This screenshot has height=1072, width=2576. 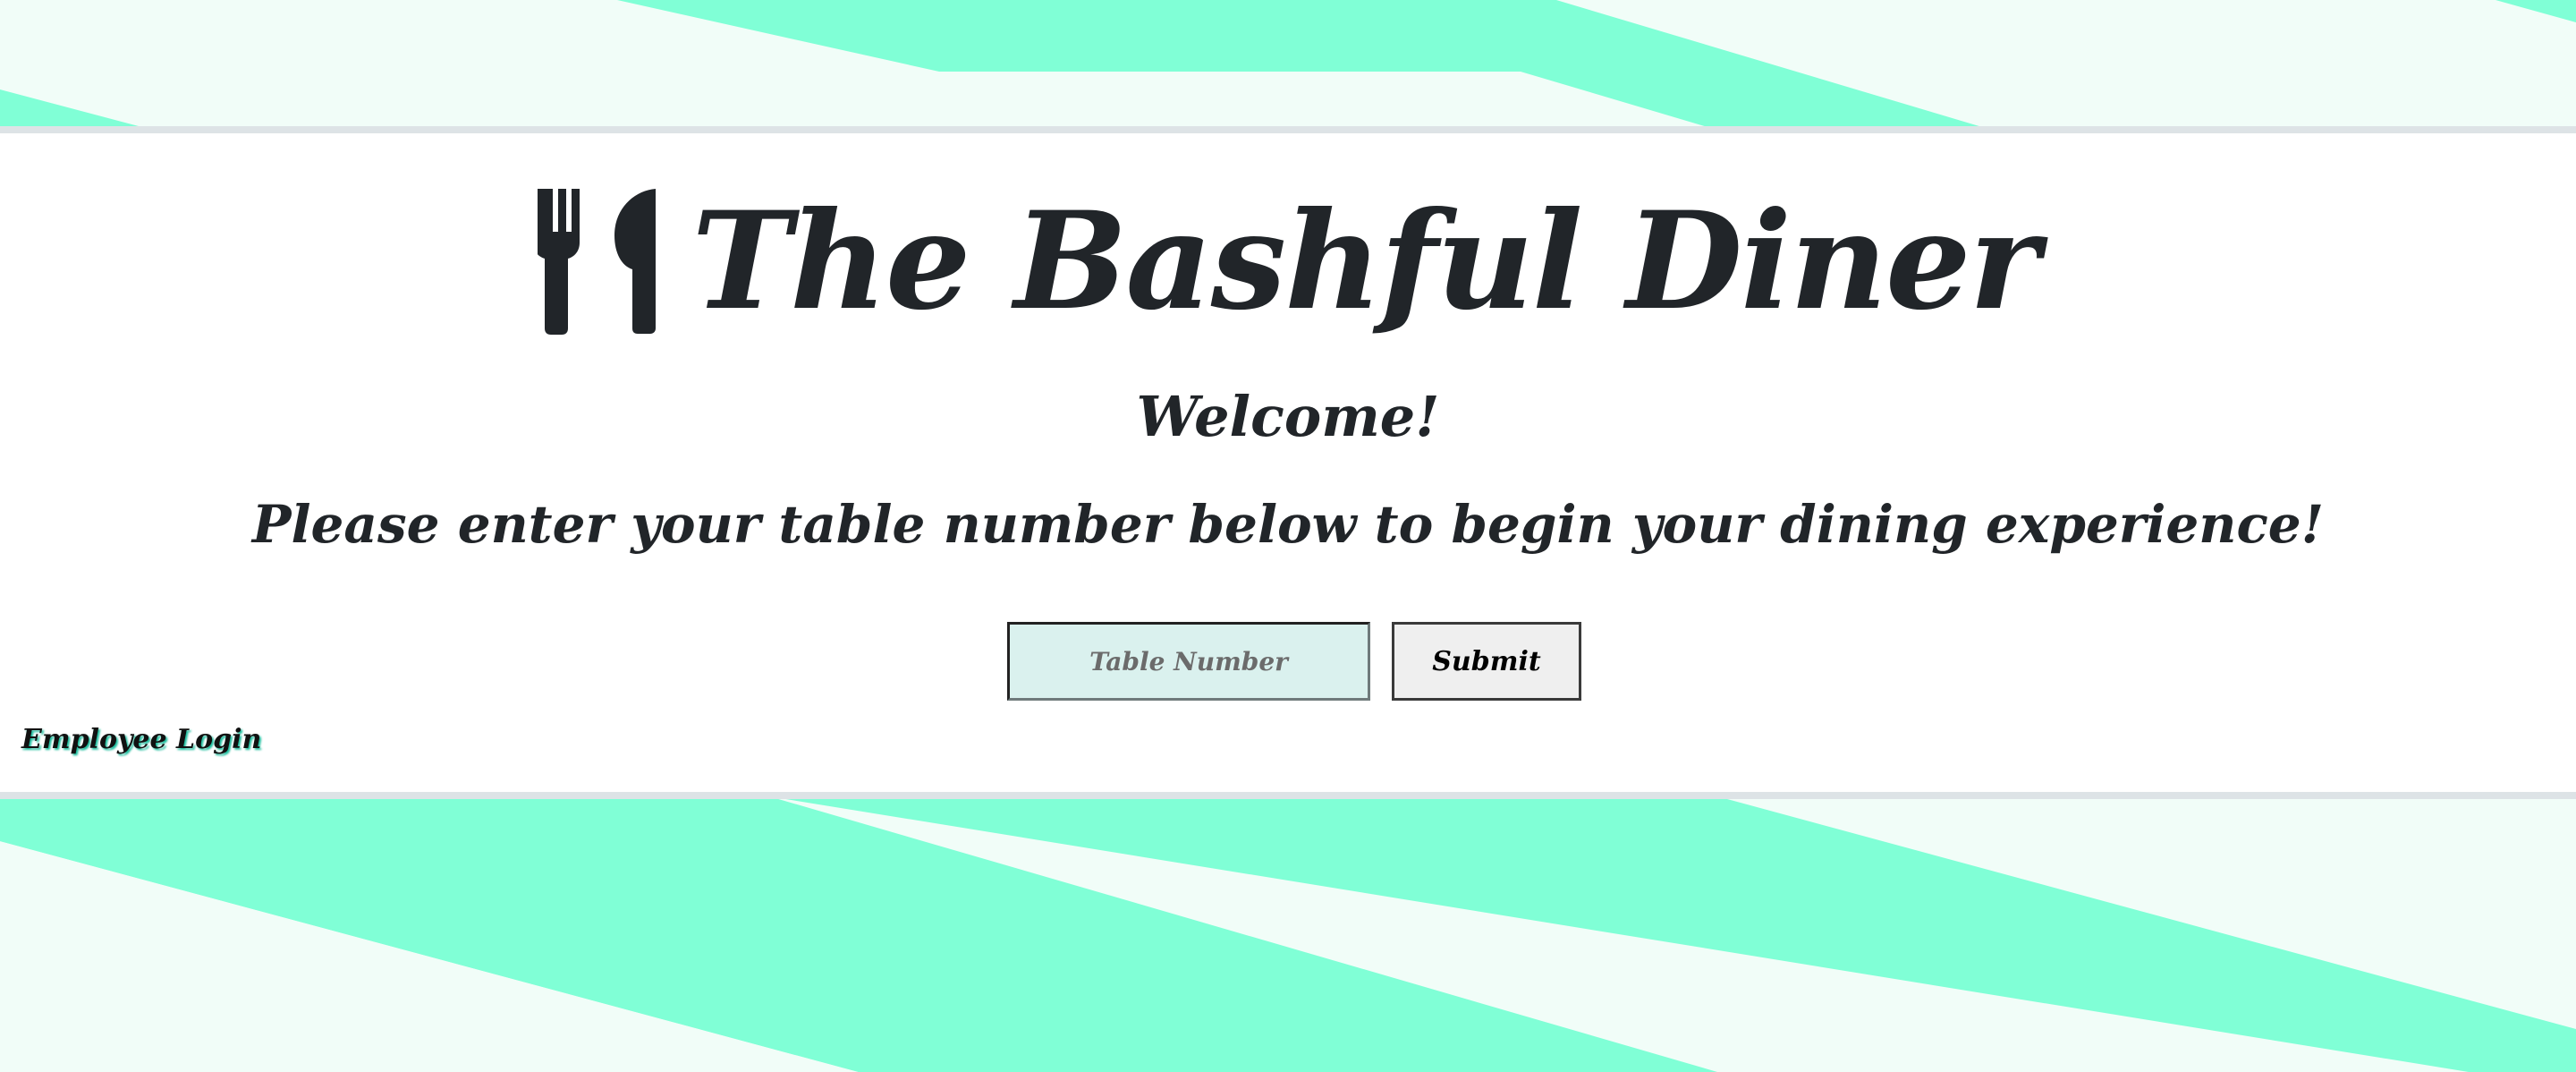 I want to click on welcome-heading: Welcome!, so click(x=1288, y=416).